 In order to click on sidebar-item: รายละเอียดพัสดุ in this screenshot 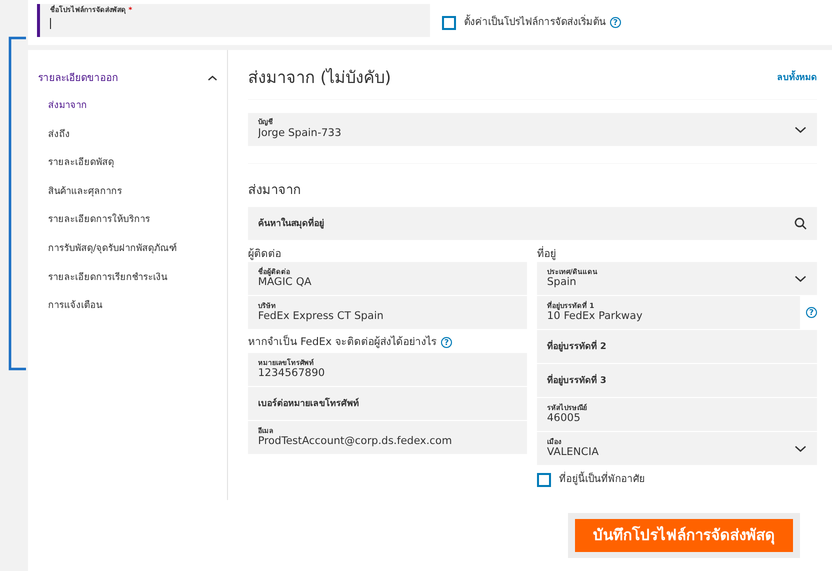, I will do `click(127, 163)`.